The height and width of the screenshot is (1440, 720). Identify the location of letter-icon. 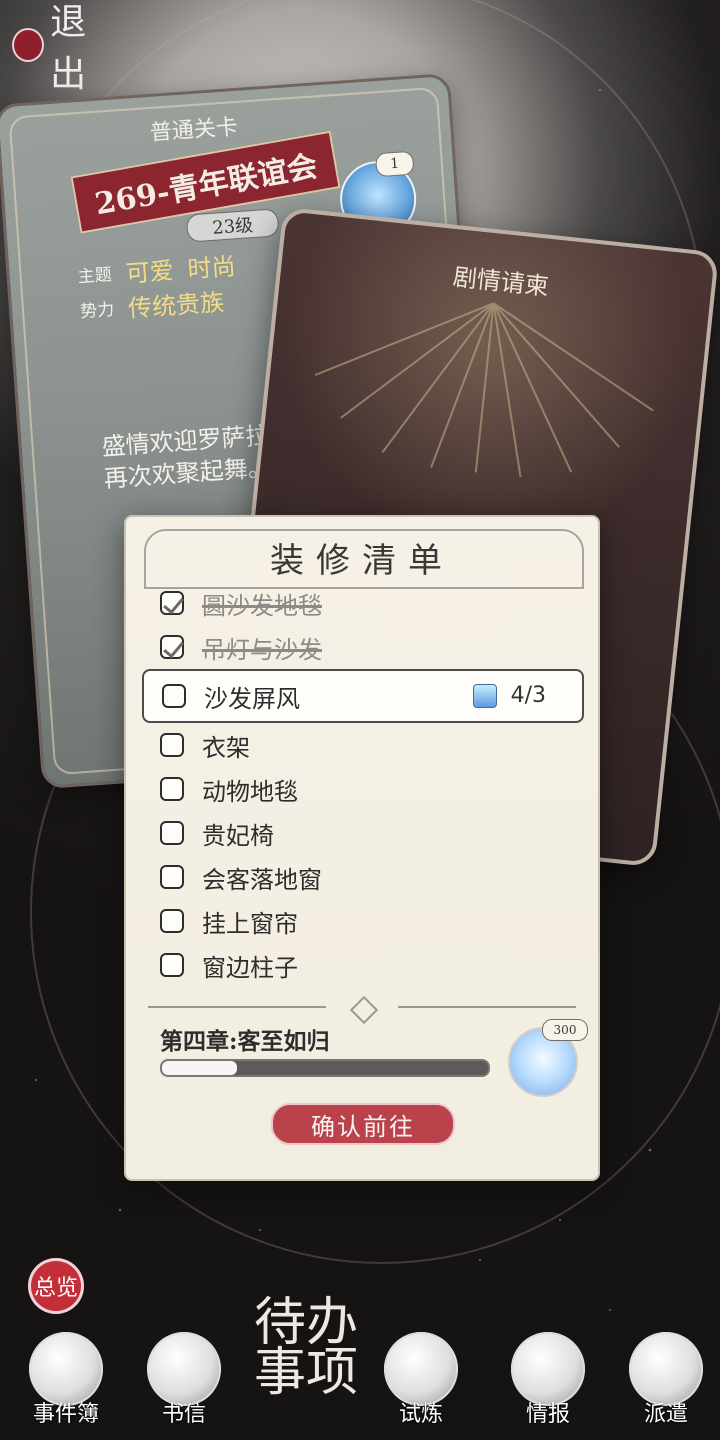
(184, 1369).